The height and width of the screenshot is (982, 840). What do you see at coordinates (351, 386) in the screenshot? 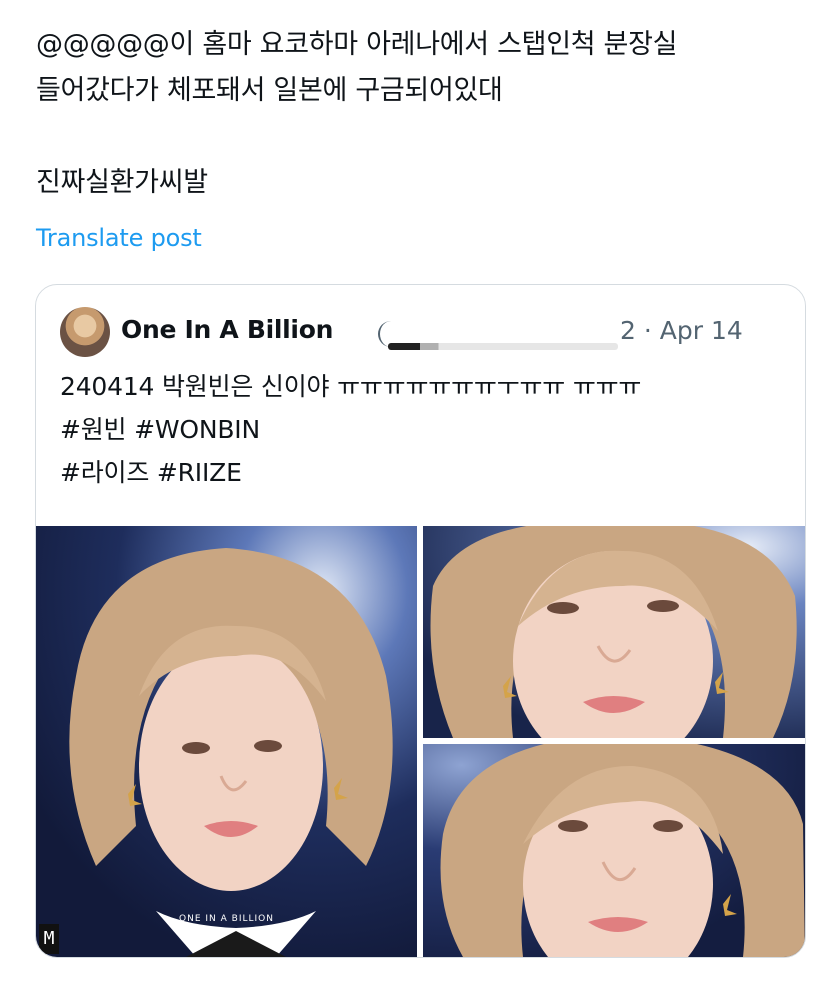
I see `quoted-line-1: 240414 박원빈은 신이야 ㅠㅠㅠㅠㅠㅠㅠㅜㅠㅠ ㅠㅠㅠ` at bounding box center [351, 386].